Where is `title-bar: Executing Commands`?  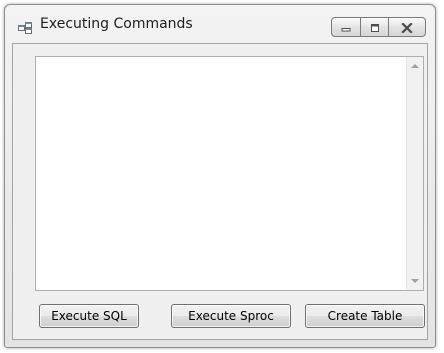 title-bar: Executing Commands is located at coordinates (220, 24).